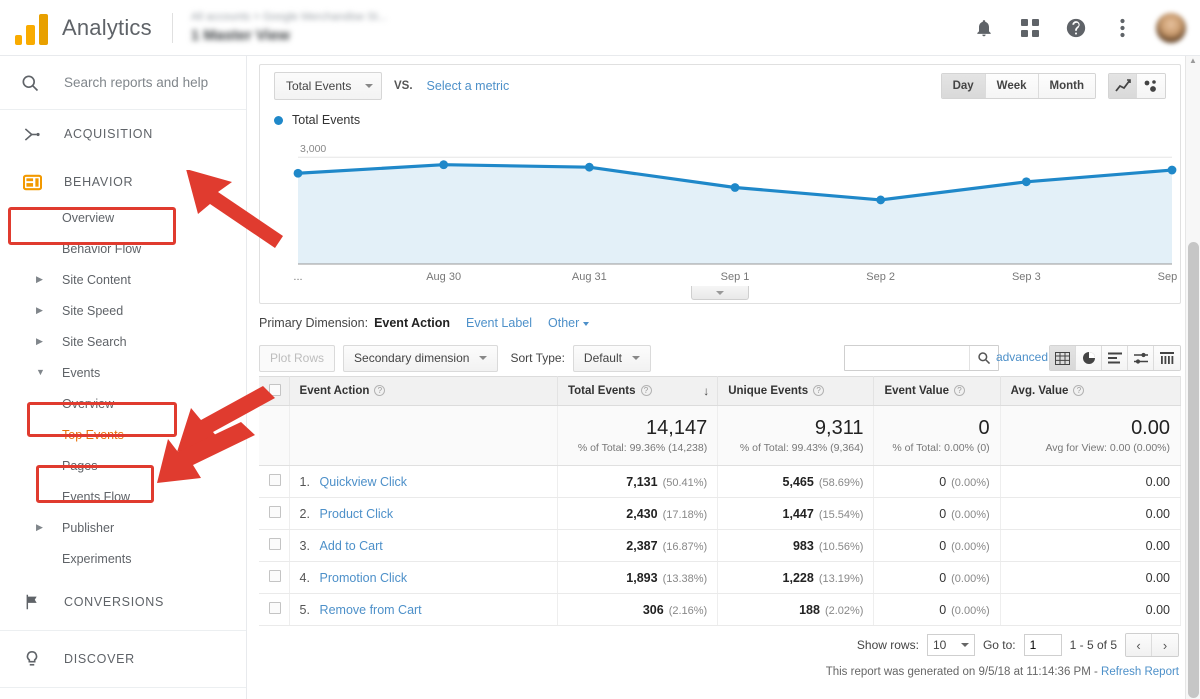  What do you see at coordinates (123, 182) in the screenshot?
I see `sidebar-item-behavior: BEHAVIOR` at bounding box center [123, 182].